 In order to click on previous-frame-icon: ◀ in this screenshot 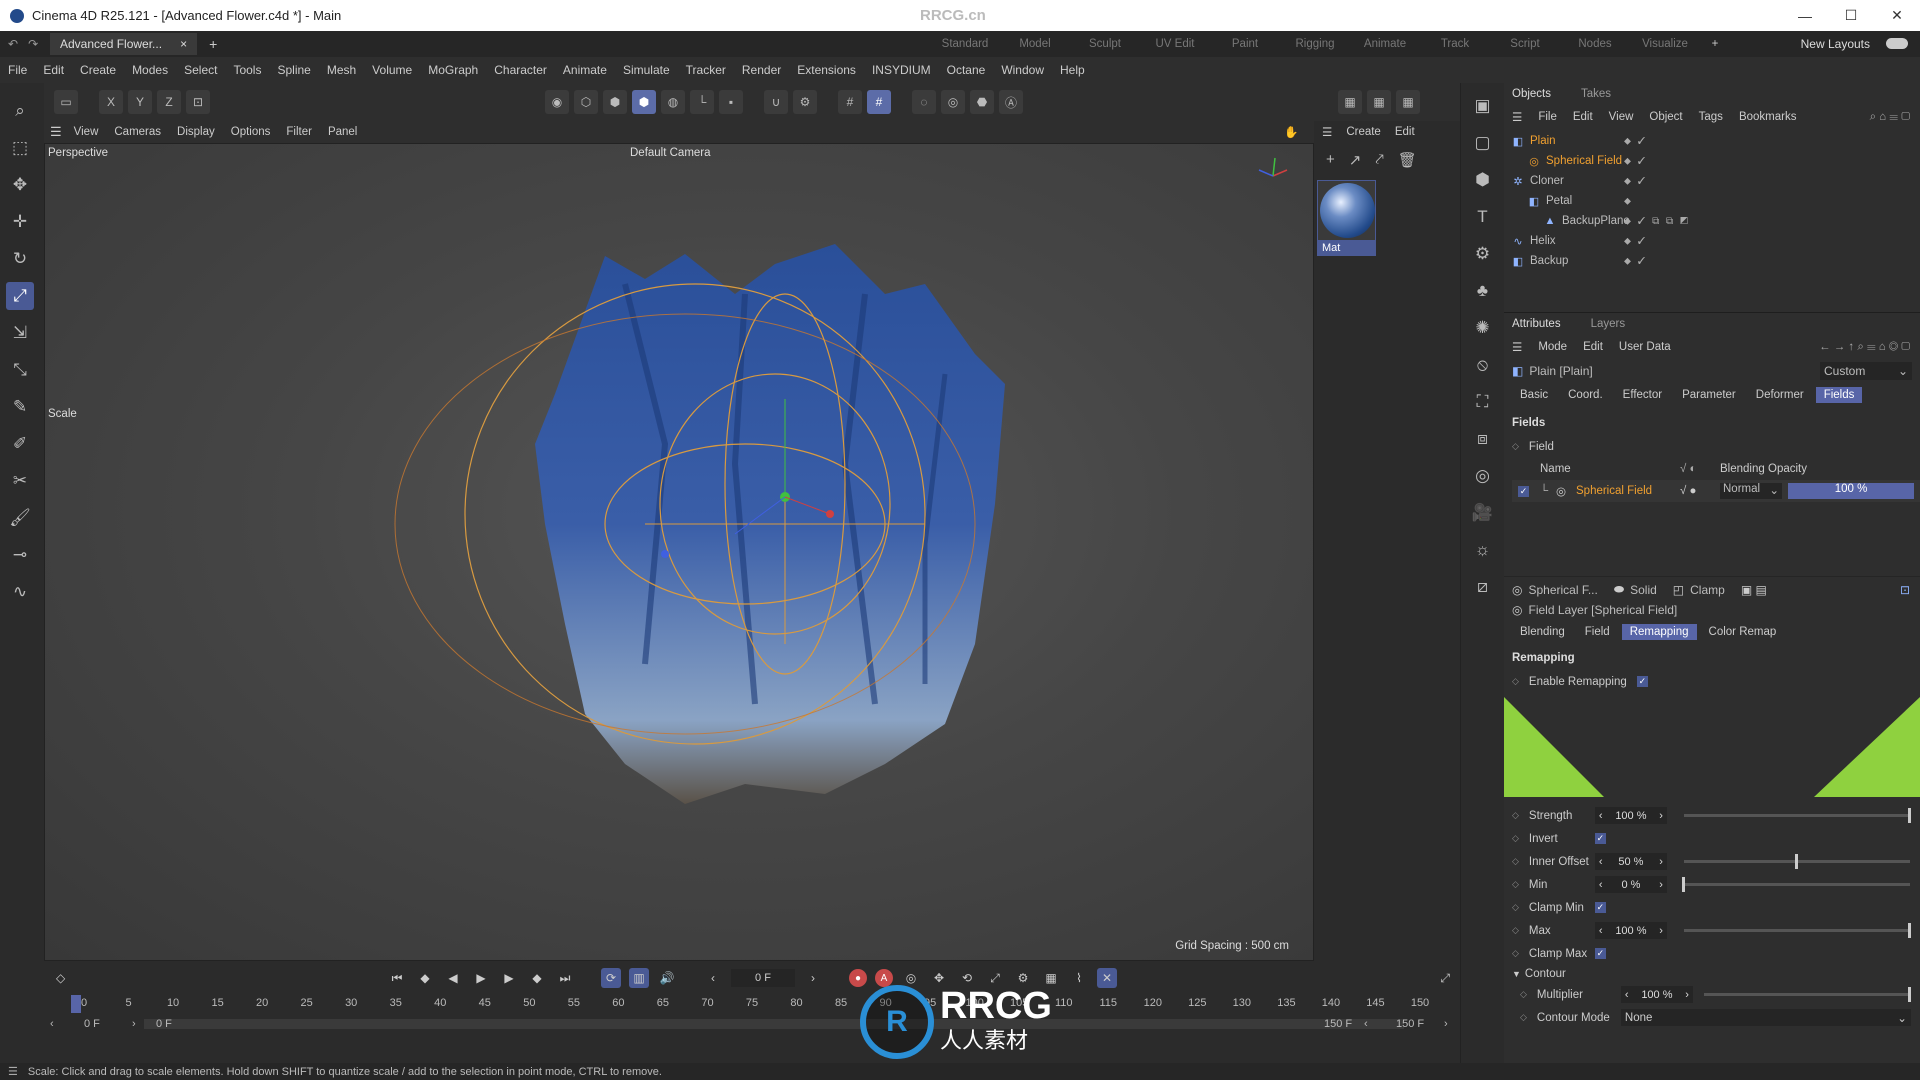, I will do `click(453, 978)`.